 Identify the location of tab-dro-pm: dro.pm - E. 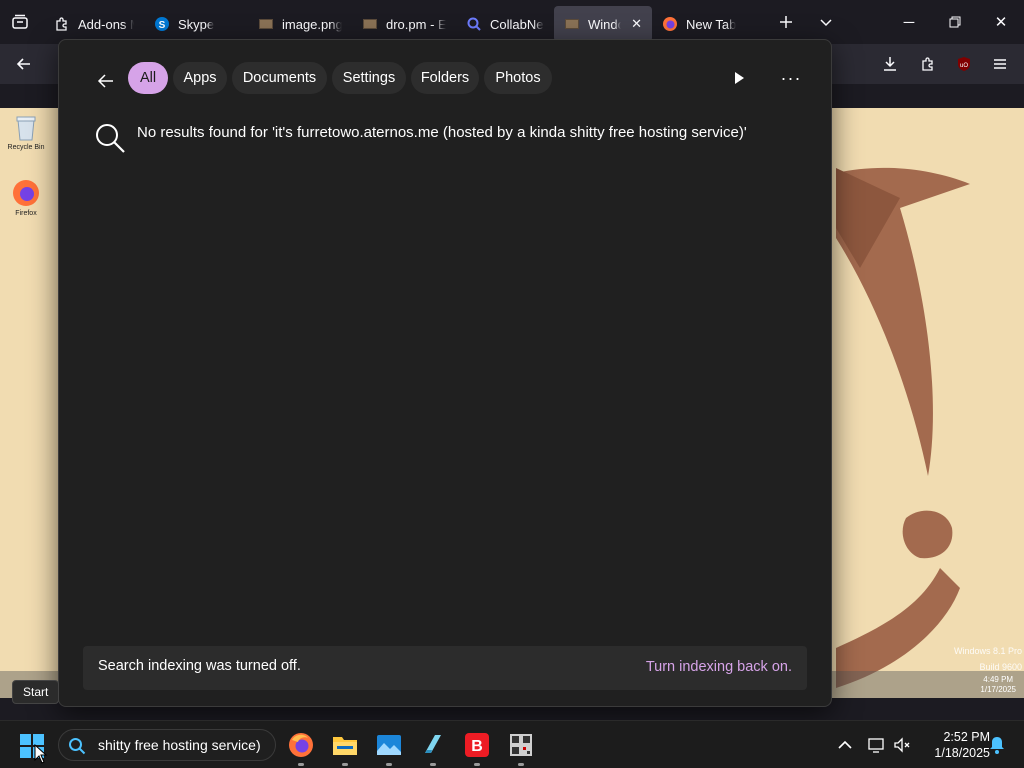
(404, 24).